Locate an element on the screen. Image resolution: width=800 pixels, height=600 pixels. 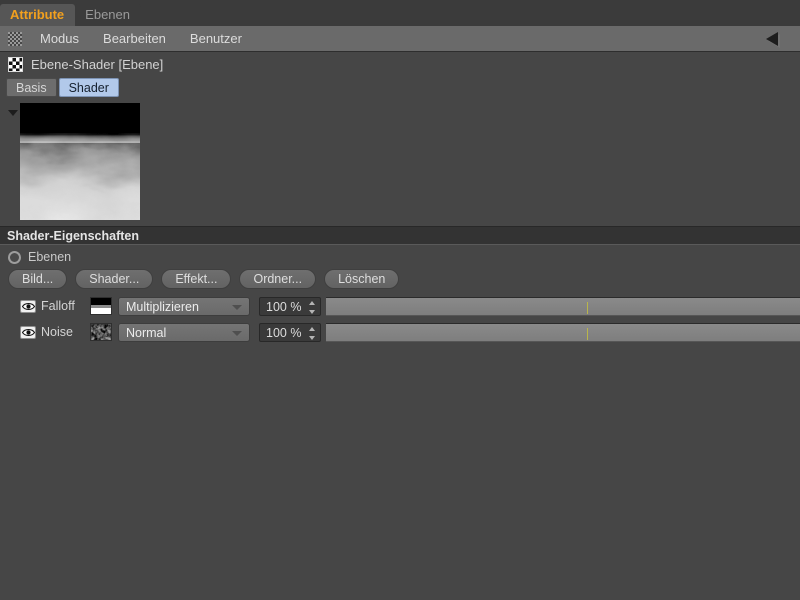
shader-preview is located at coordinates (80, 161).